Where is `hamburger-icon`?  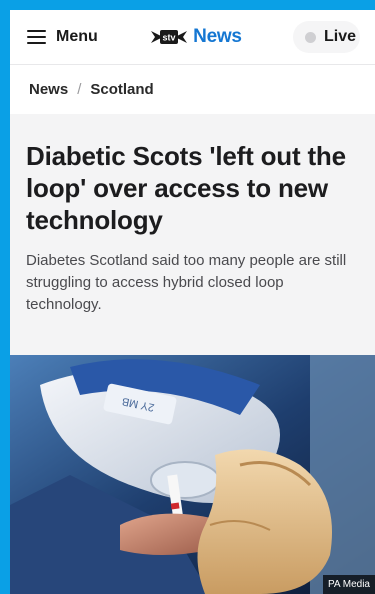 hamburger-icon is located at coordinates (36, 37).